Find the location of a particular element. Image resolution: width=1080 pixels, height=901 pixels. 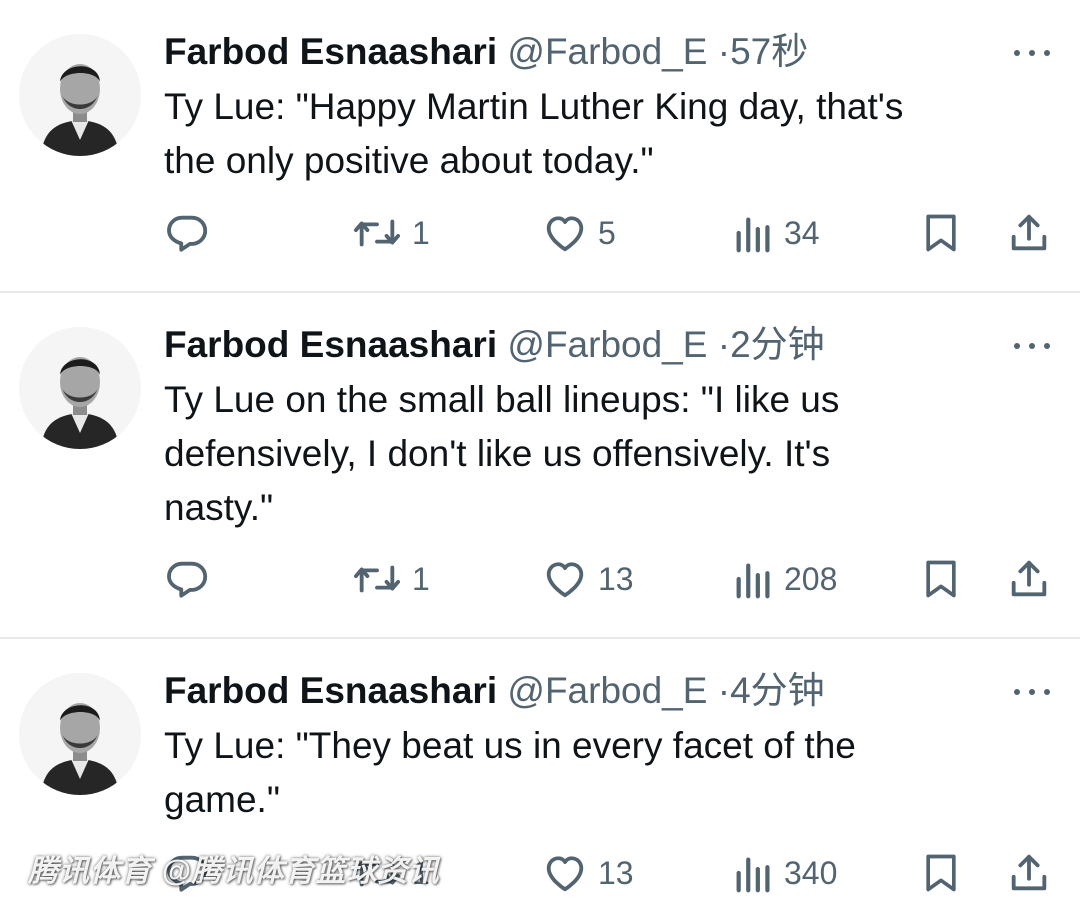

views-count: 340 is located at coordinates (811, 872).